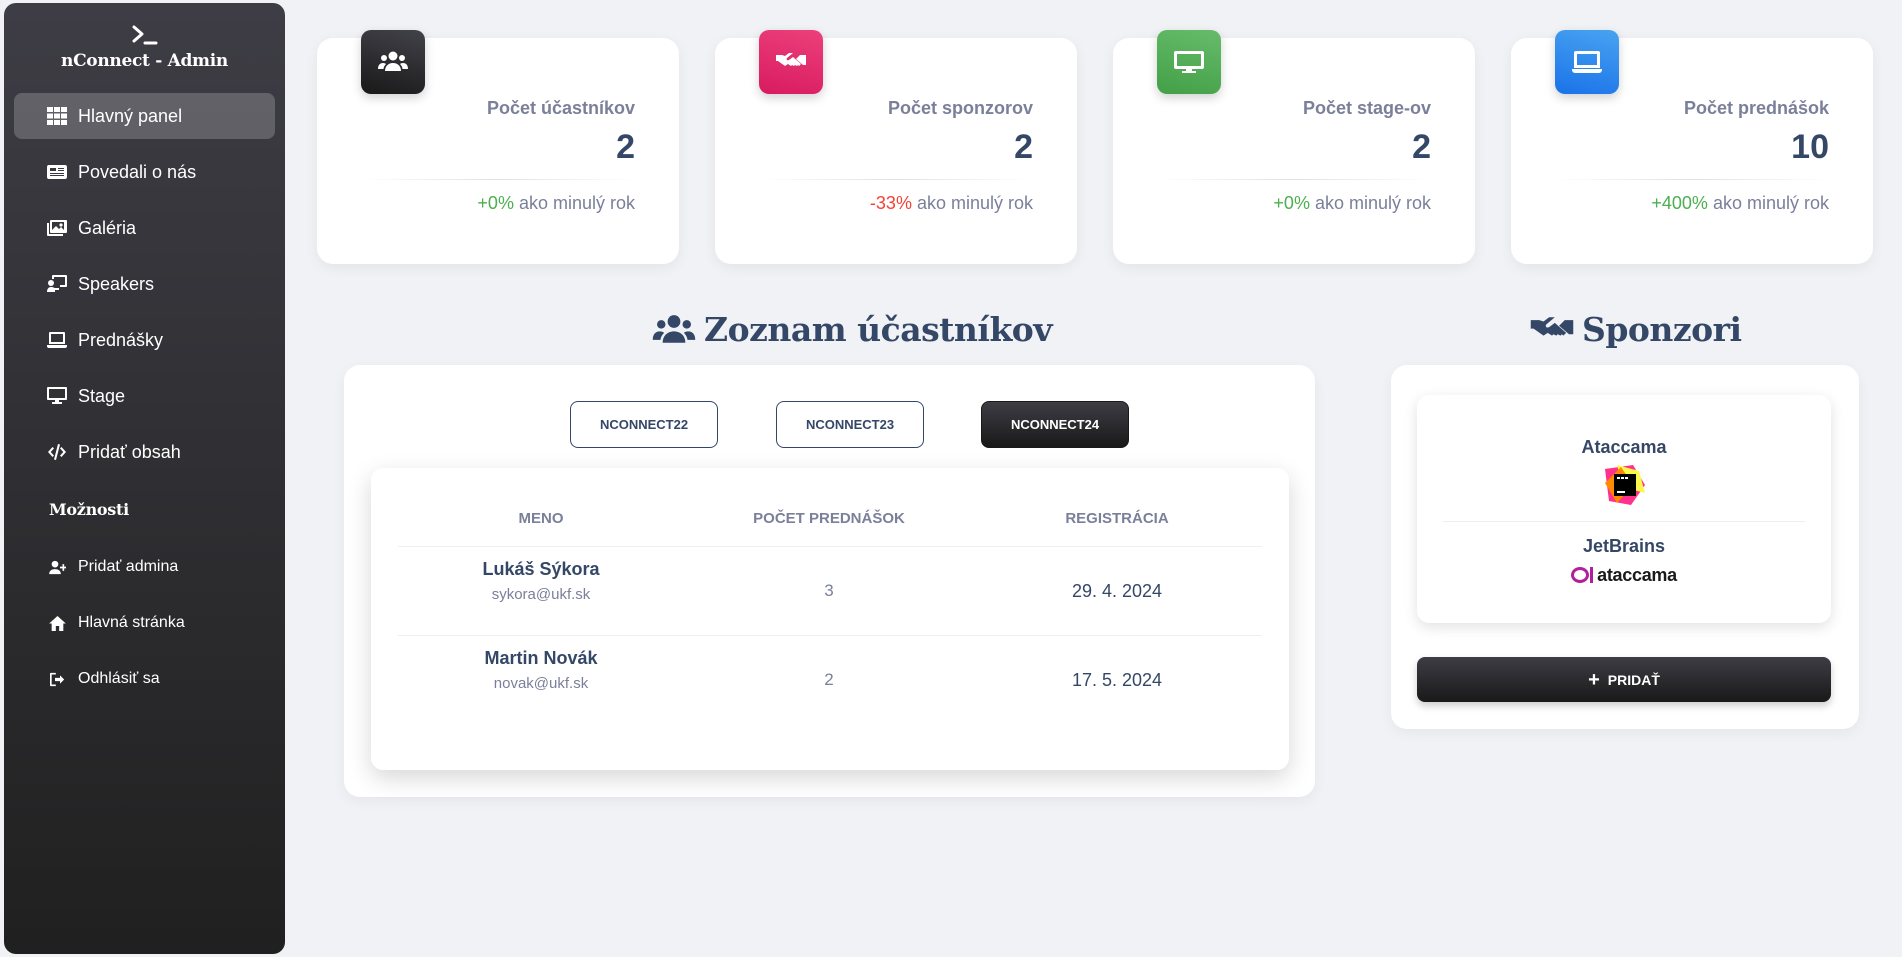  I want to click on sidebar-item-galeria: Galéria, so click(144, 228).